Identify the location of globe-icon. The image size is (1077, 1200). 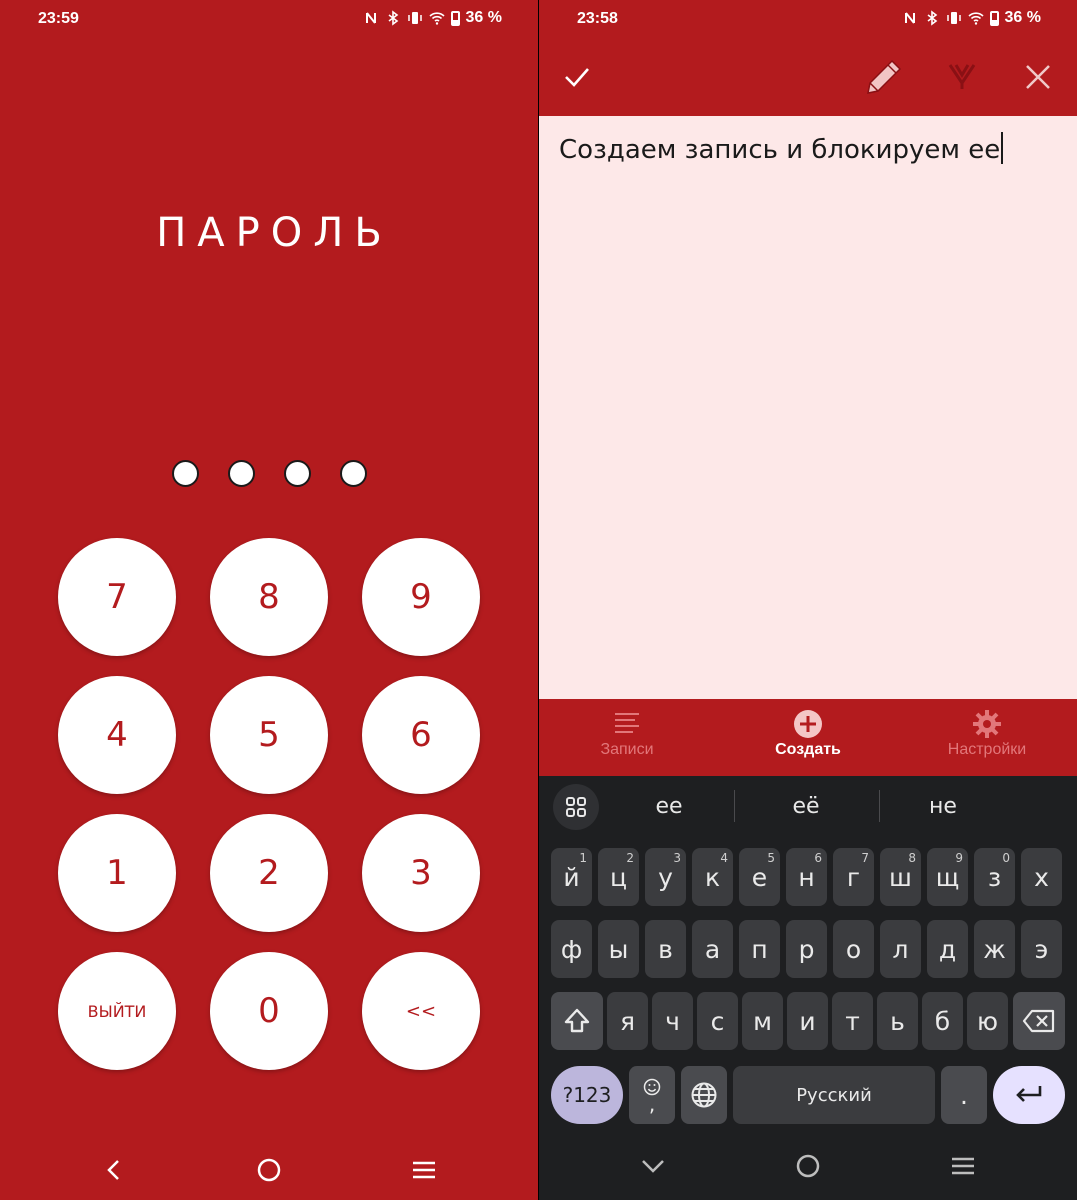
(704, 1095).